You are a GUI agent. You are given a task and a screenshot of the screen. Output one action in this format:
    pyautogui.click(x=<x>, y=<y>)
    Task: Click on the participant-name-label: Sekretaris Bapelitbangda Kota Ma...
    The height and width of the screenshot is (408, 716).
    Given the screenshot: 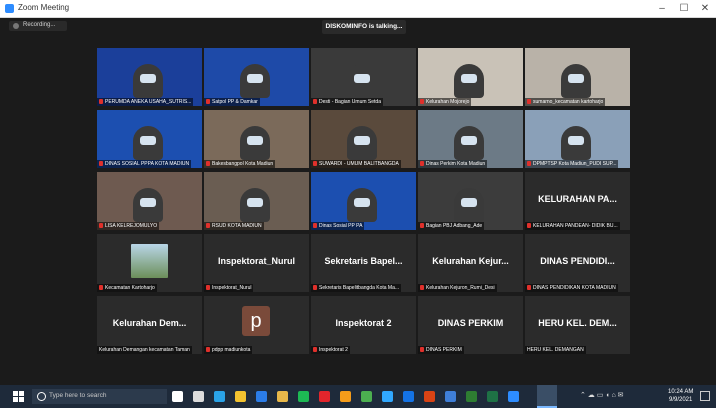 What is the action you would take?
    pyautogui.click(x=356, y=288)
    